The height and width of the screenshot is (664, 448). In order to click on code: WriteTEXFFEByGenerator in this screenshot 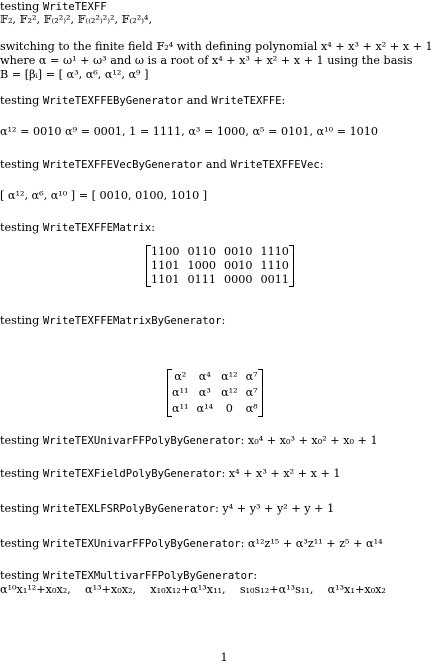, I will do `click(113, 101)`.